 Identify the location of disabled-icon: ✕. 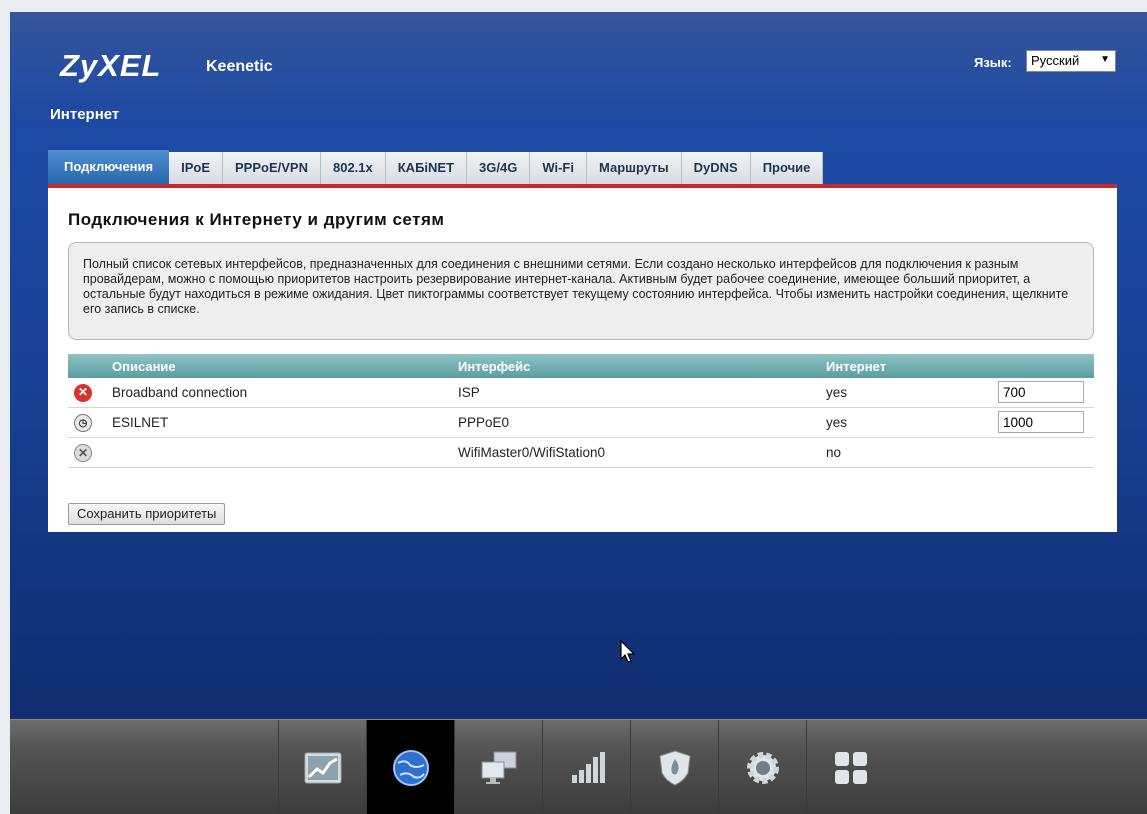
(83, 453).